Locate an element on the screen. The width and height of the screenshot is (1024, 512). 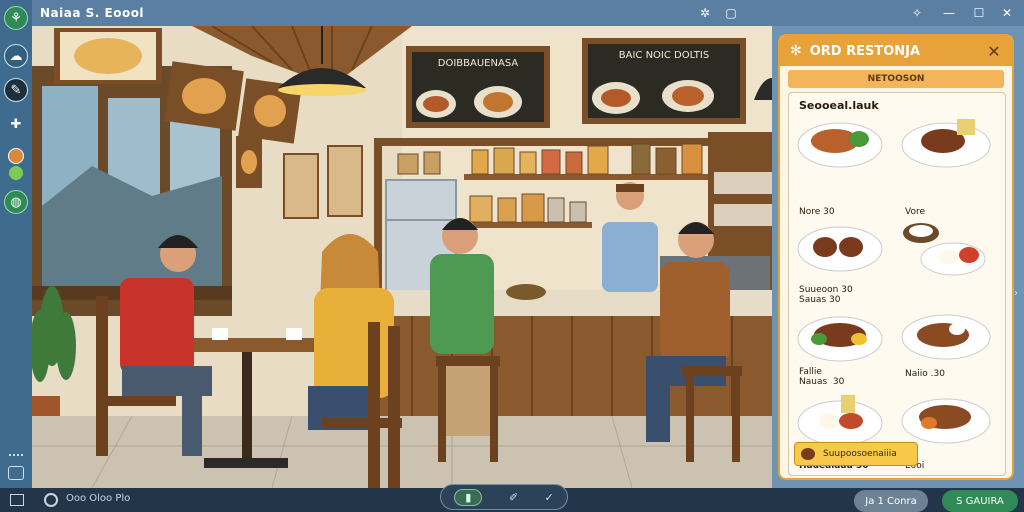
settings-icon: ✲ is located at coordinates (705, 13).